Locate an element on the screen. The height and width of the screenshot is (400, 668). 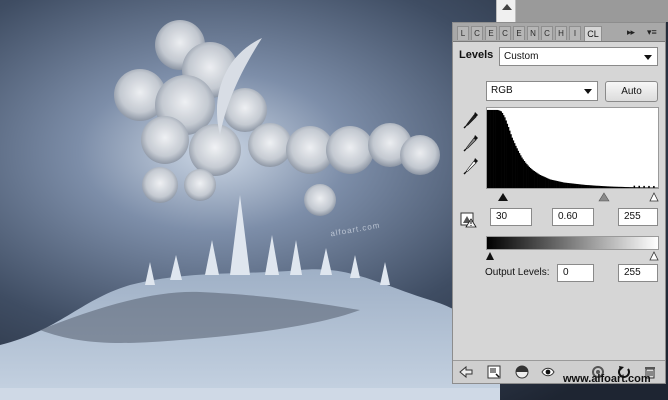
back-arrow-icon is located at coordinates (466, 372).